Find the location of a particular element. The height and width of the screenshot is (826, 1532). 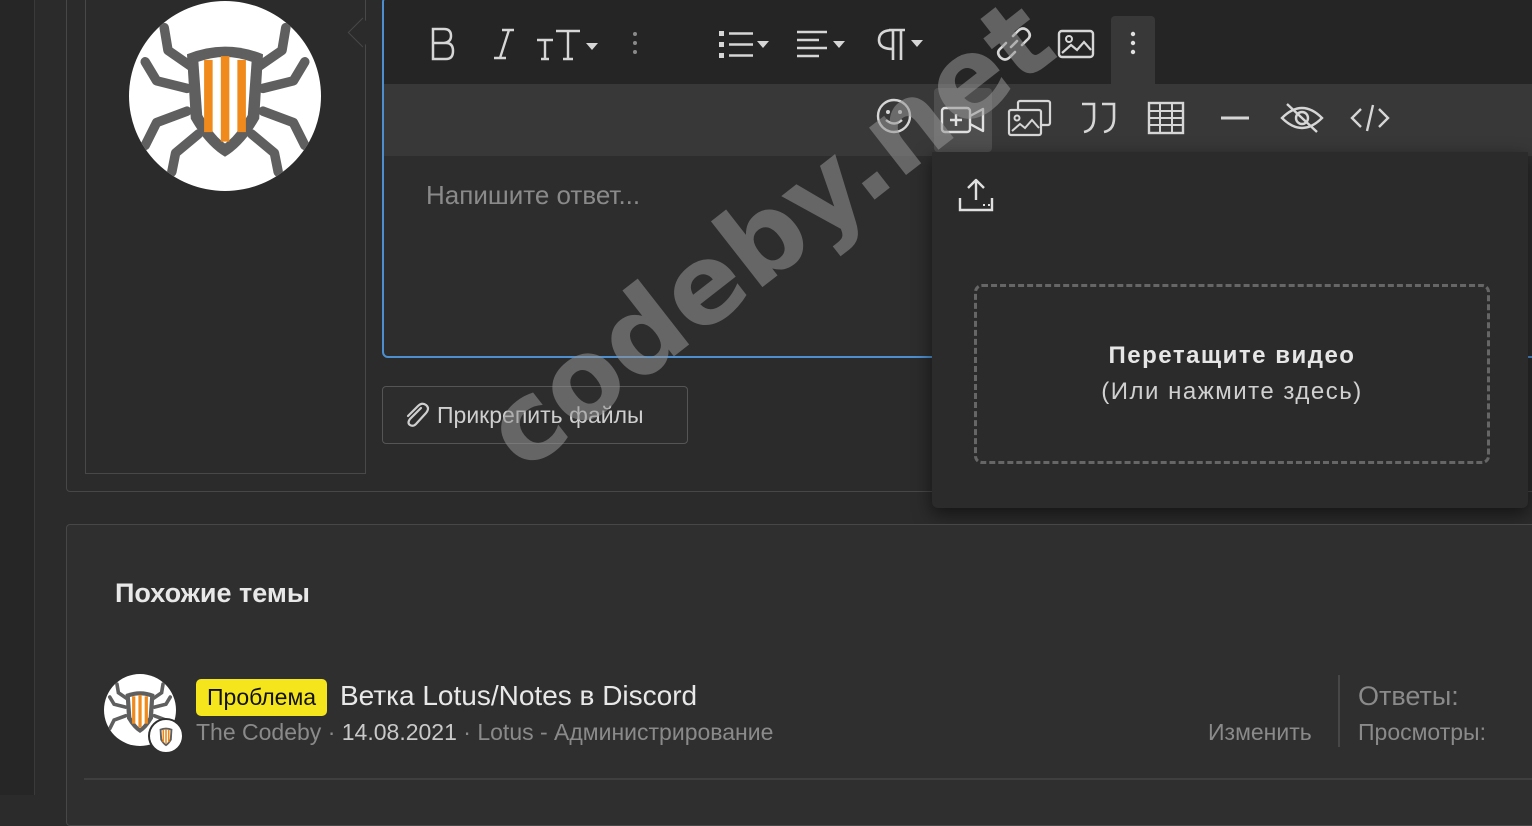

attach-files-button: Прикрепить файлы is located at coordinates (535, 415).